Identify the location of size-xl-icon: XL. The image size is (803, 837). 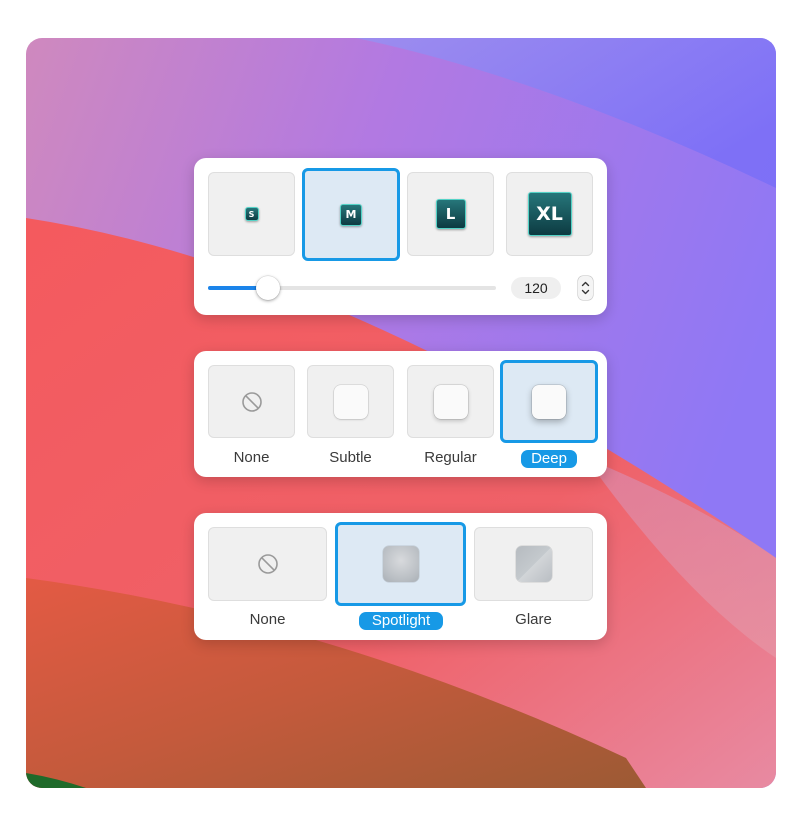
(549, 214).